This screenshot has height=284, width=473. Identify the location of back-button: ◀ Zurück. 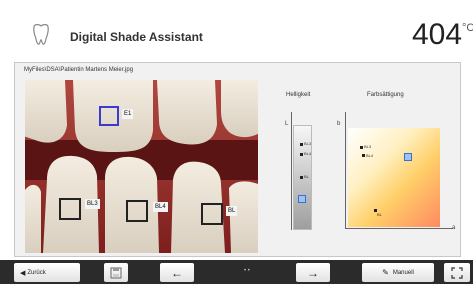
(47, 272).